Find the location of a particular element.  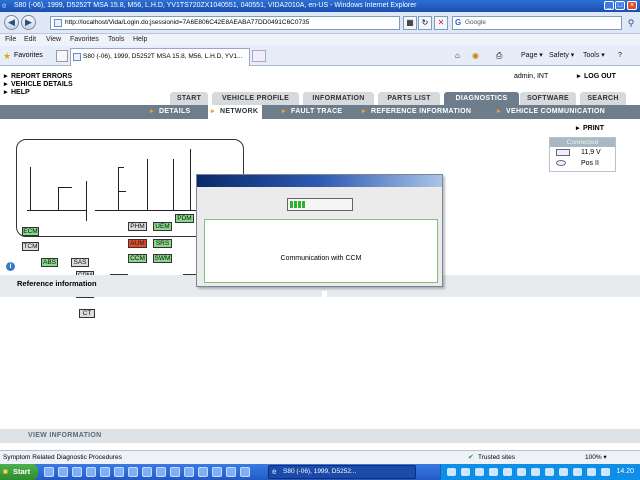

start-button: Start is located at coordinates (19, 472).